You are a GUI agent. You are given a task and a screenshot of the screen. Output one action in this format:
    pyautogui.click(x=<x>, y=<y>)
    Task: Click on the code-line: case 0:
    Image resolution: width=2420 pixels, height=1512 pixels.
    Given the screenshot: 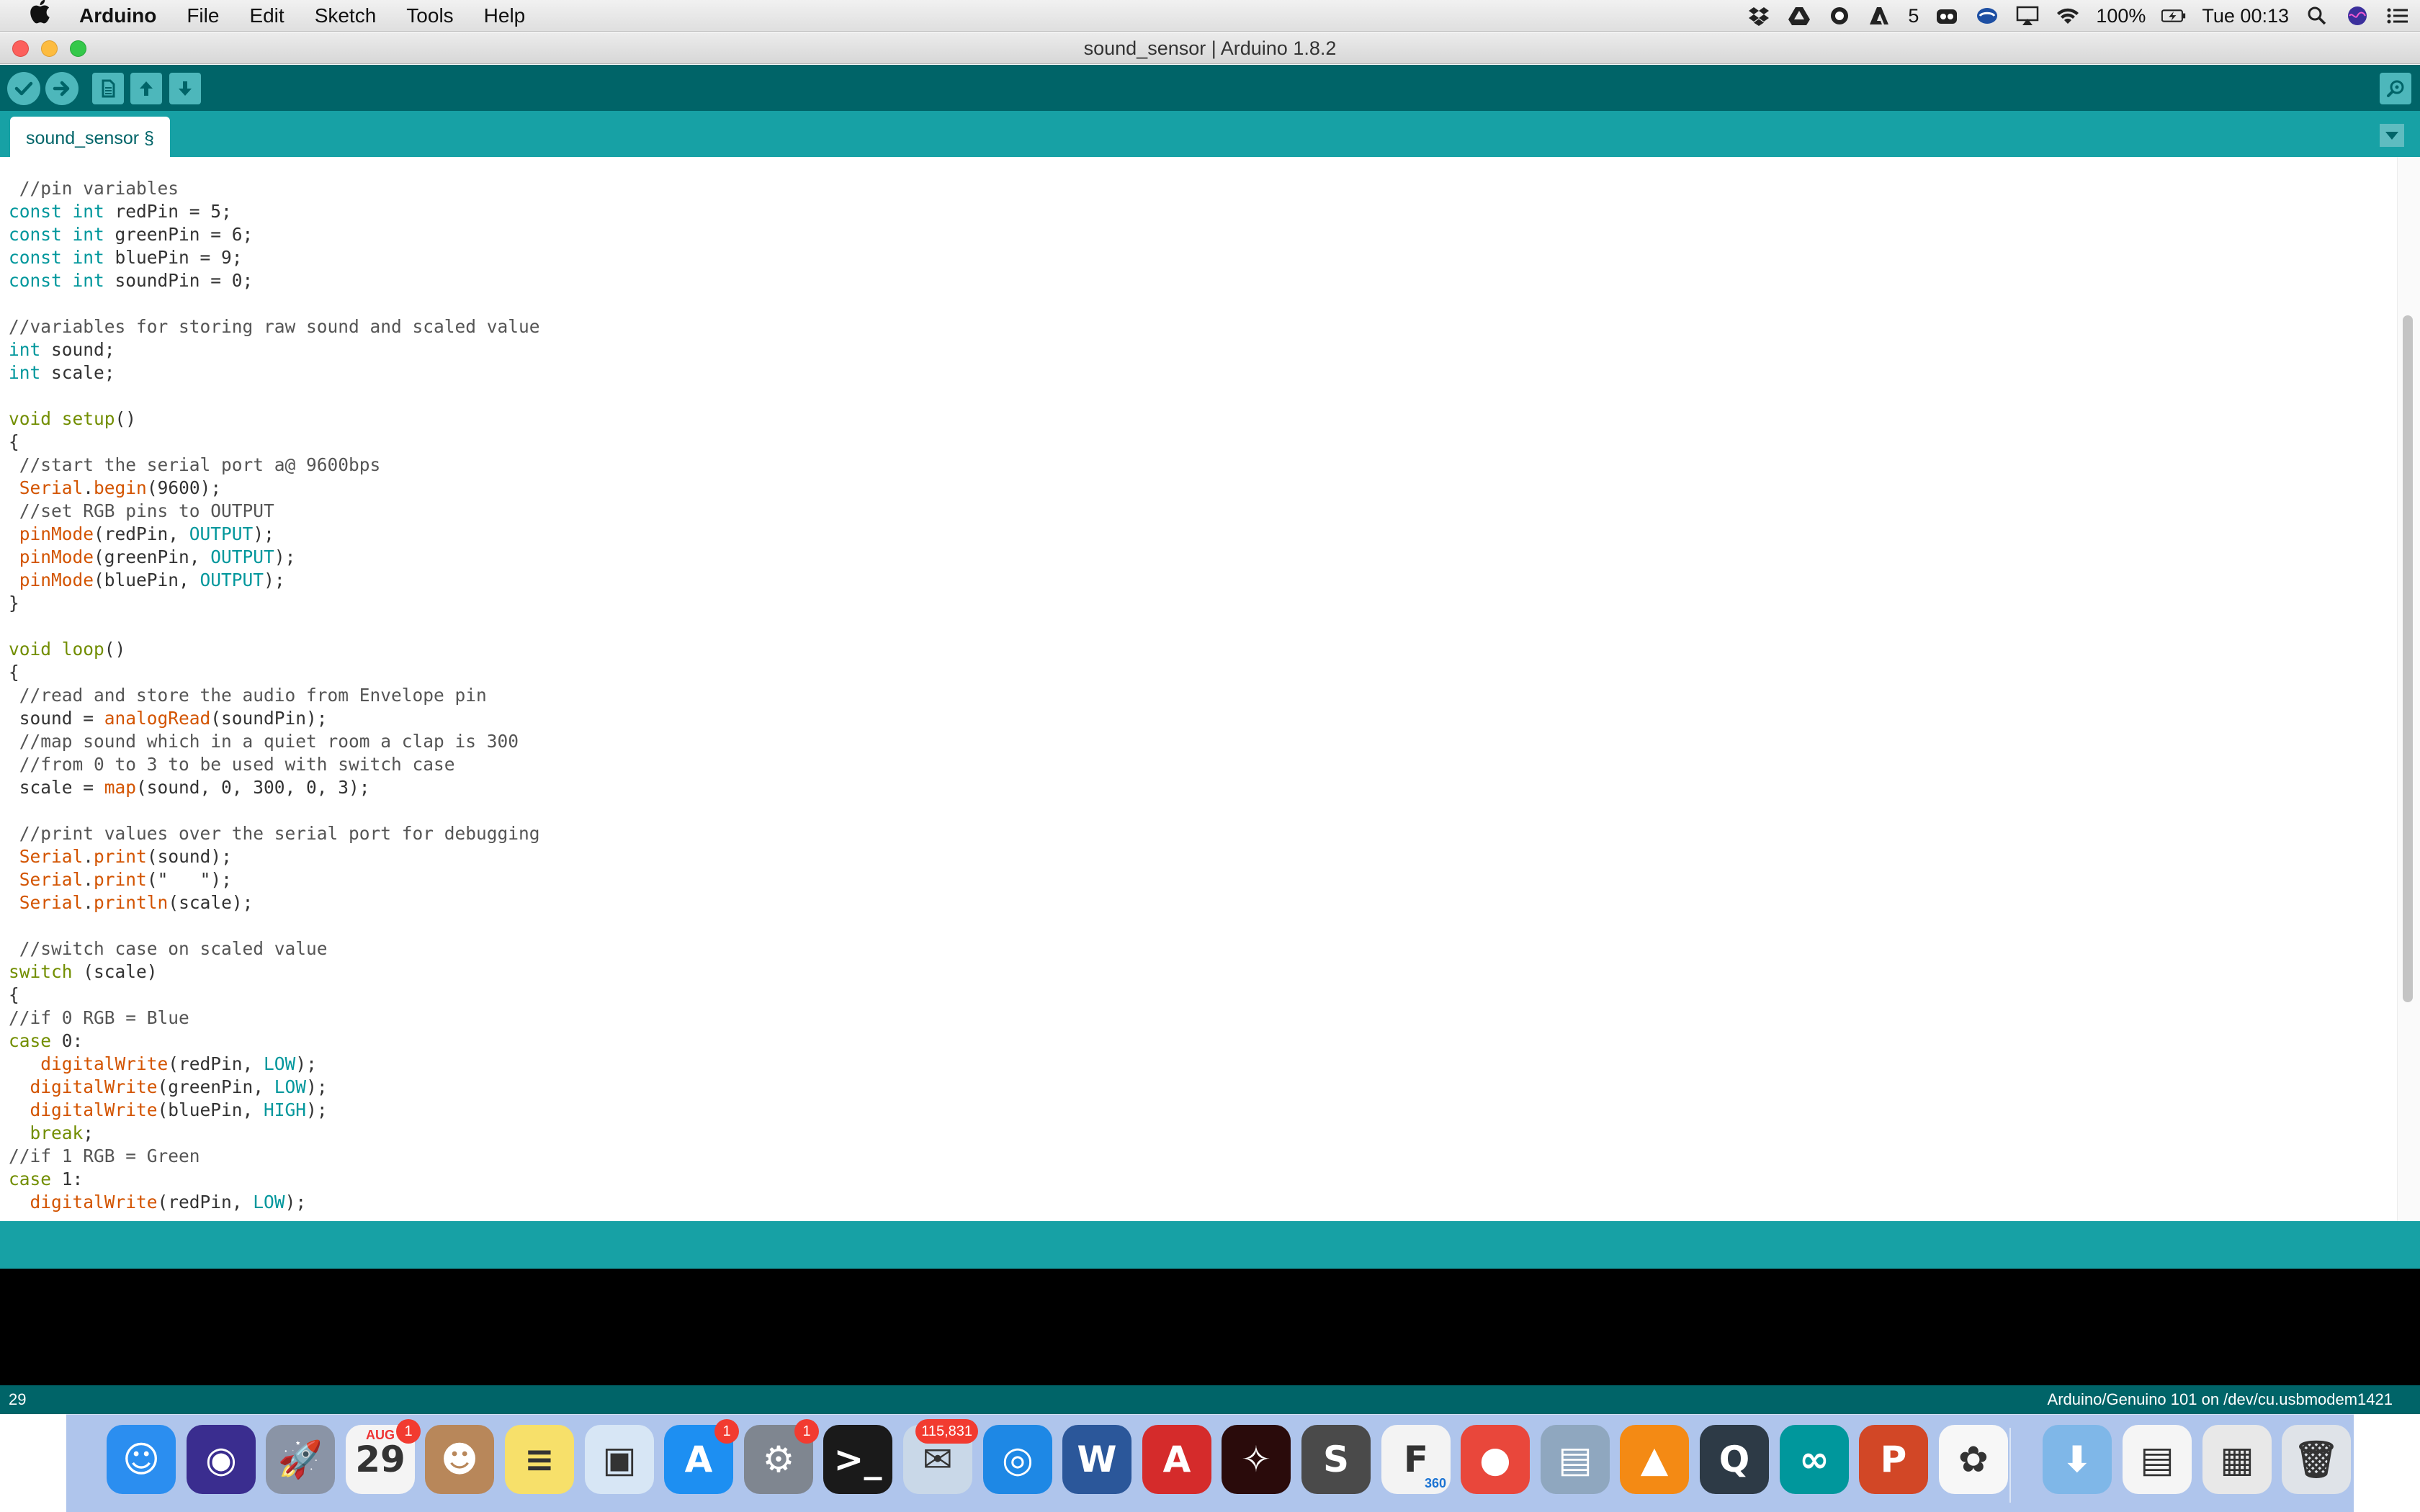 What is the action you would take?
    pyautogui.click(x=46, y=1040)
    